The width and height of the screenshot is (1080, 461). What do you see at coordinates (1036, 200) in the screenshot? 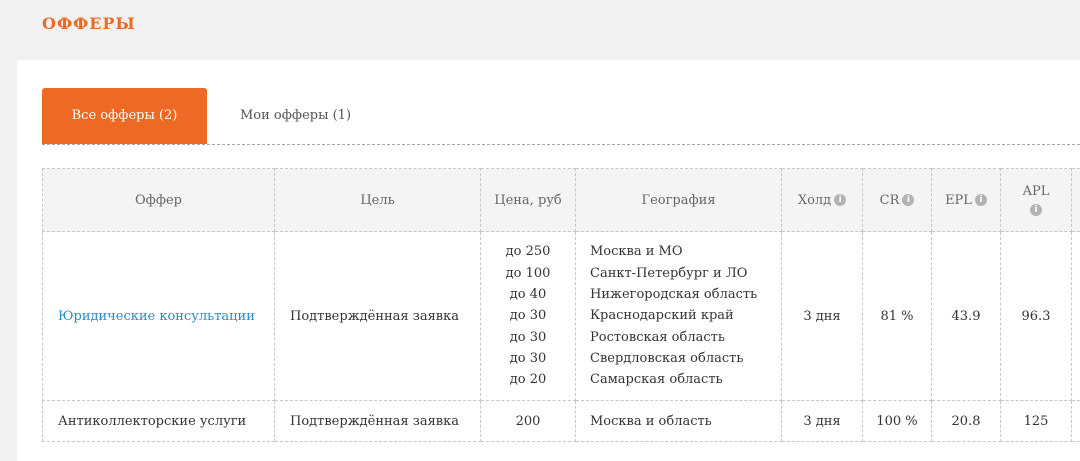
I see `header-apl: APL i` at bounding box center [1036, 200].